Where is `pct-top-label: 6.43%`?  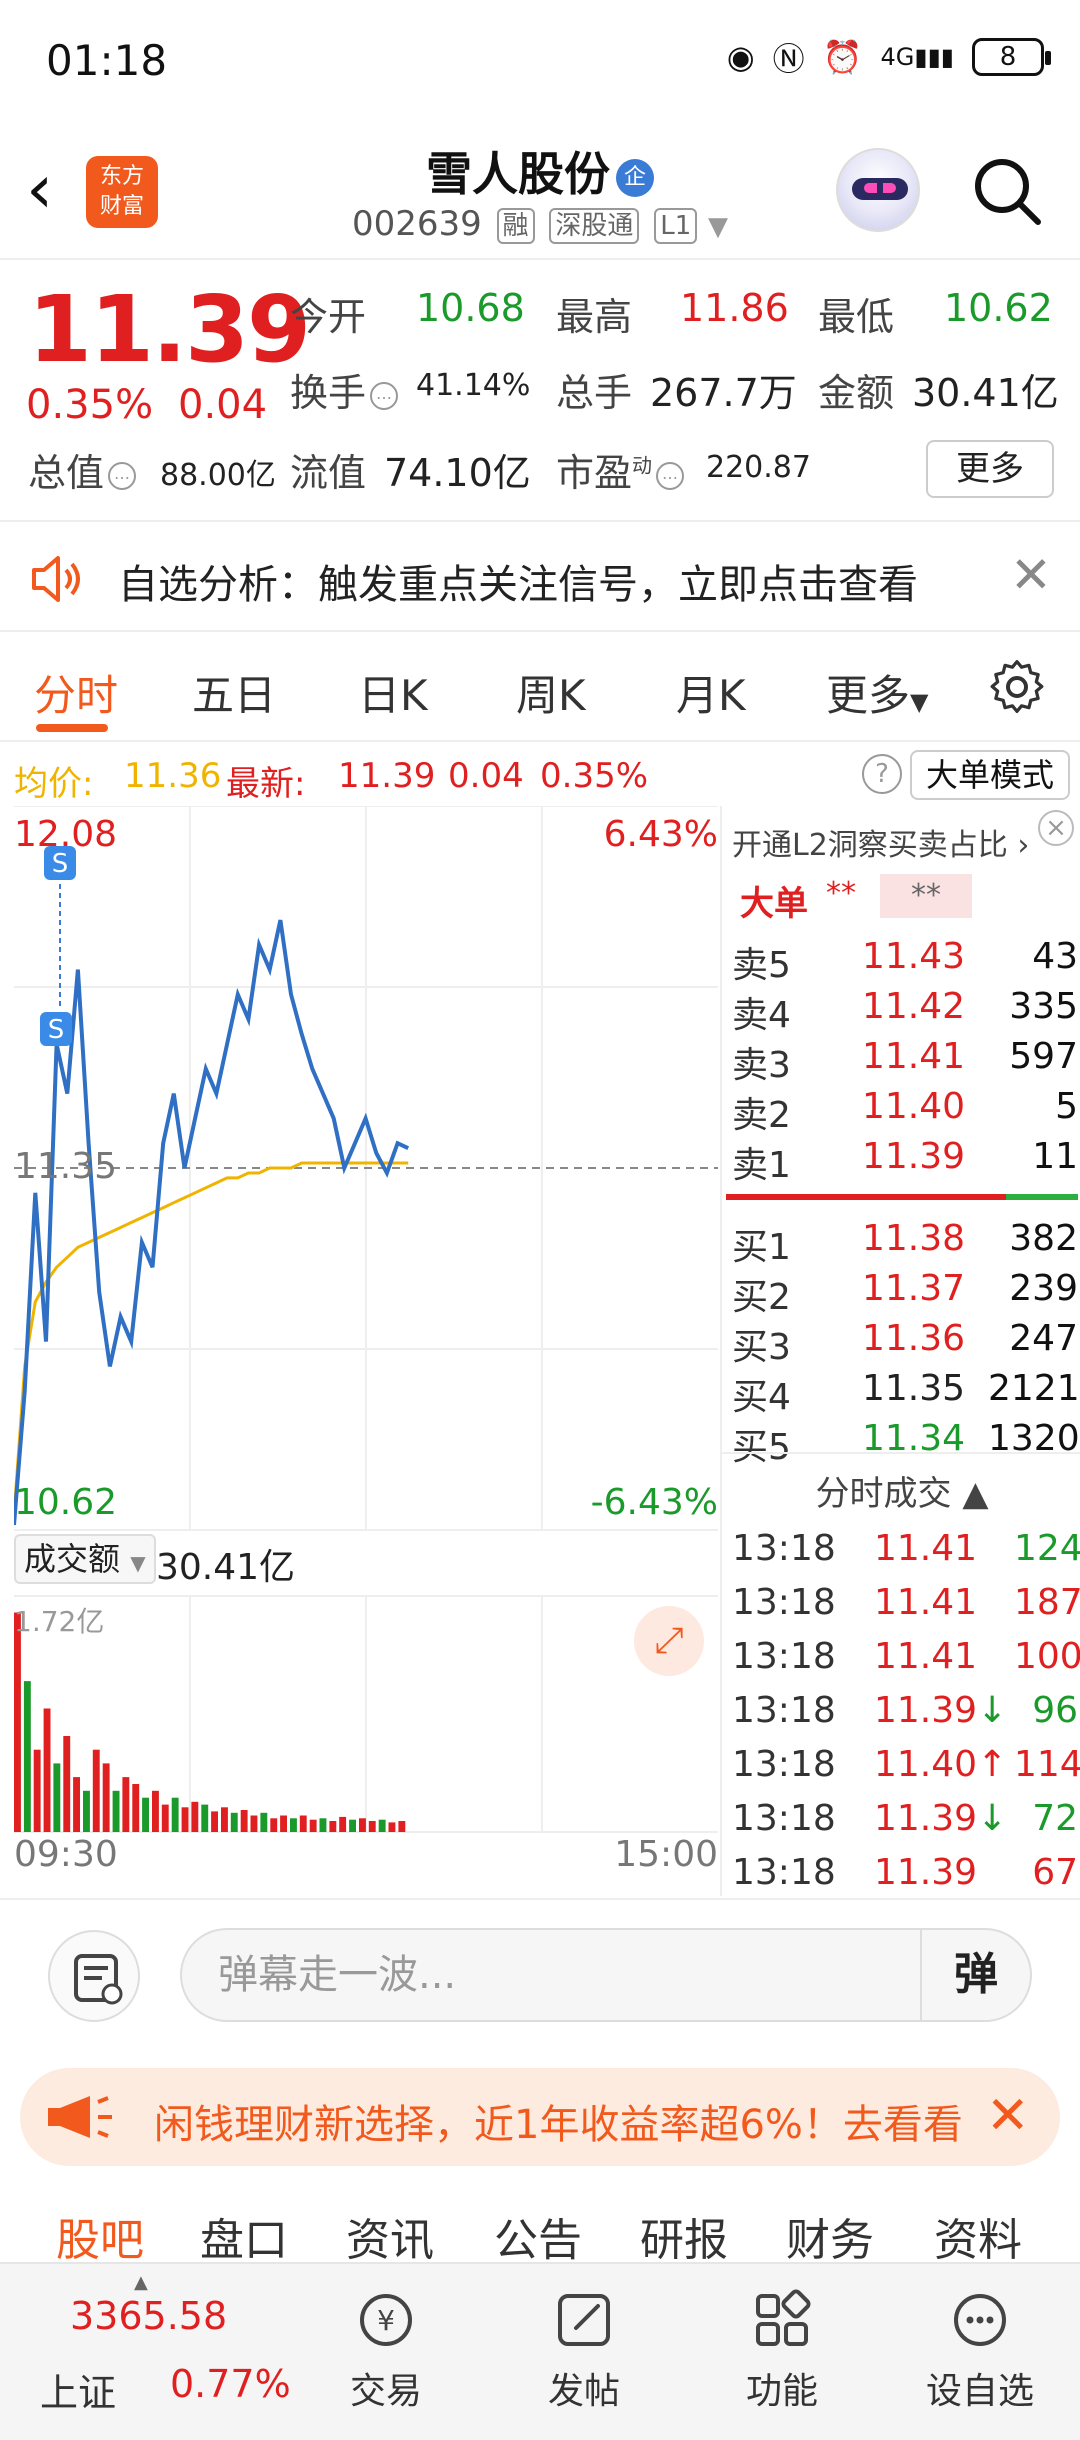 pct-top-label: 6.43% is located at coordinates (660, 834).